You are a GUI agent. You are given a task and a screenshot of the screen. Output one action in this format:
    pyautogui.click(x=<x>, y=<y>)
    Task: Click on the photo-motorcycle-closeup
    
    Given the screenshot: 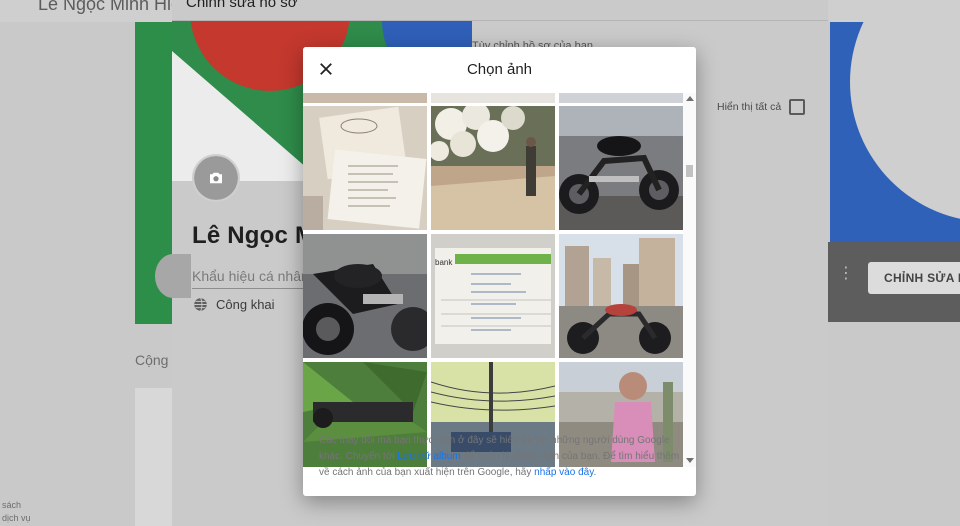 What is the action you would take?
    pyautogui.click(x=365, y=296)
    